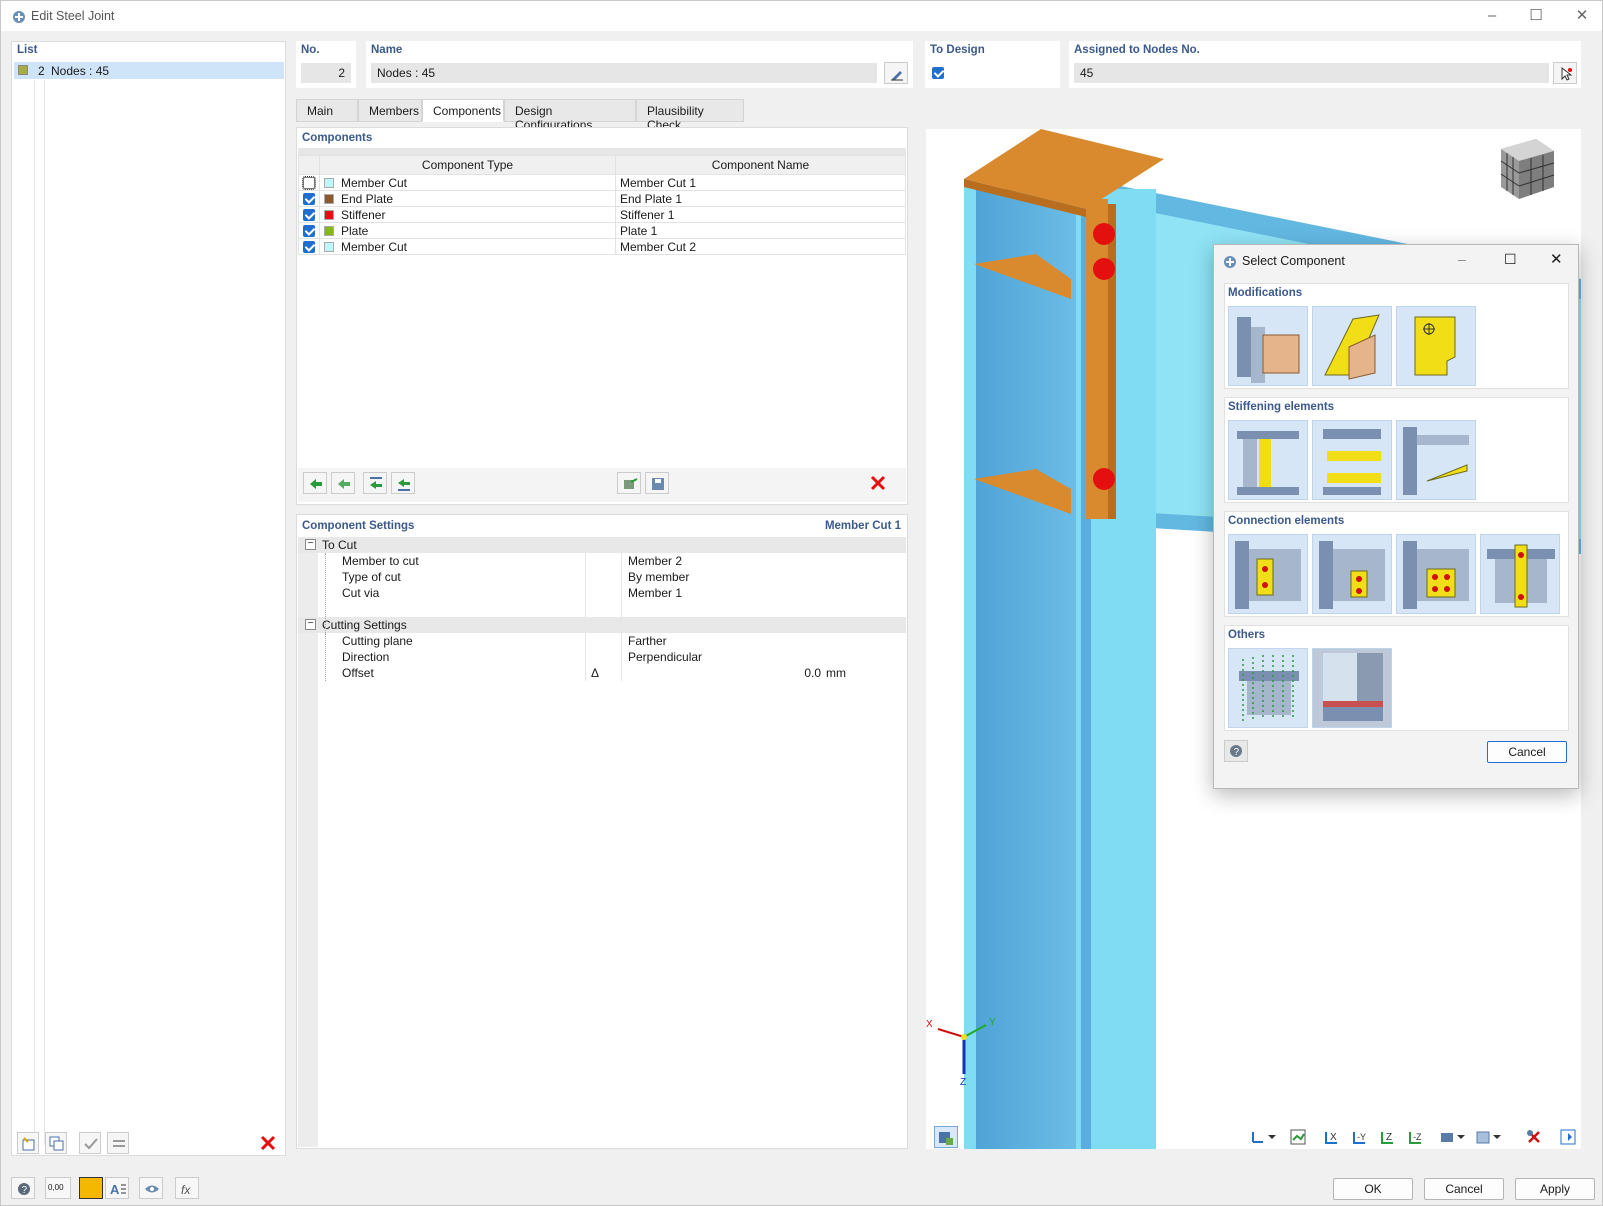 The height and width of the screenshot is (1206, 1603). I want to click on axes-dropdown-icon, so click(1262, 1137).